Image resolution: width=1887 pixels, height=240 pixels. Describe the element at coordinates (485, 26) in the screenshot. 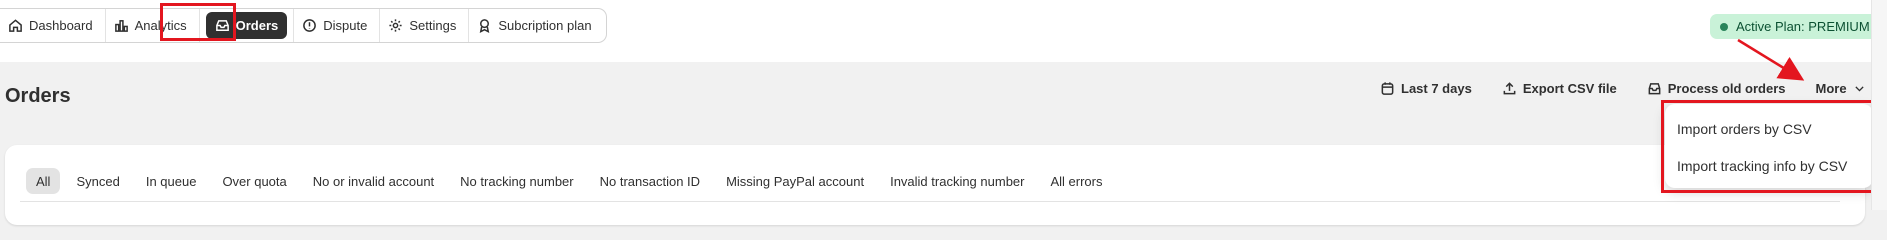

I see `plan-icon` at that location.